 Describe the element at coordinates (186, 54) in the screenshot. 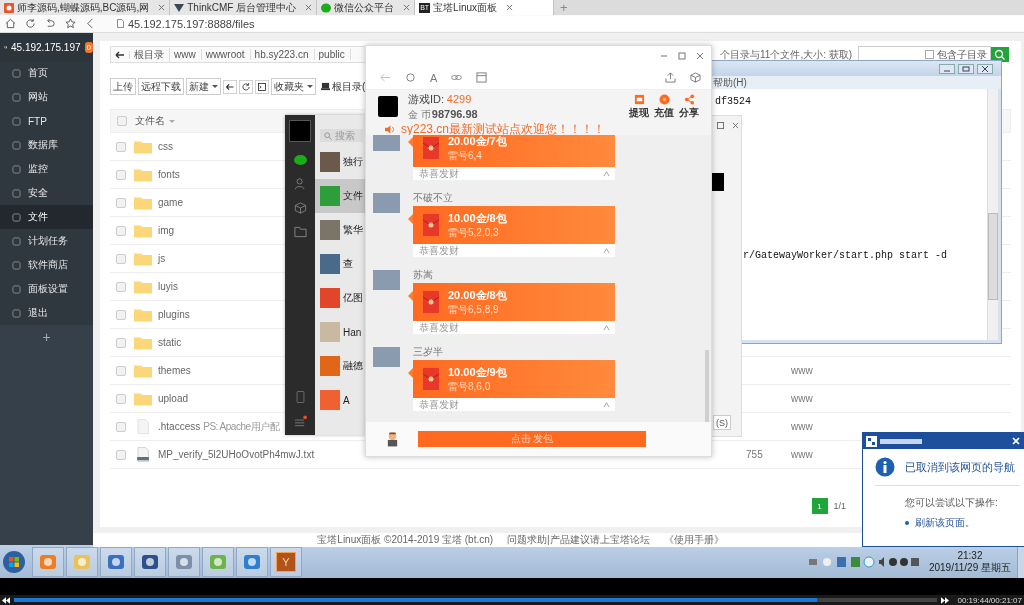

I see `breadcrumb-link: www` at that location.